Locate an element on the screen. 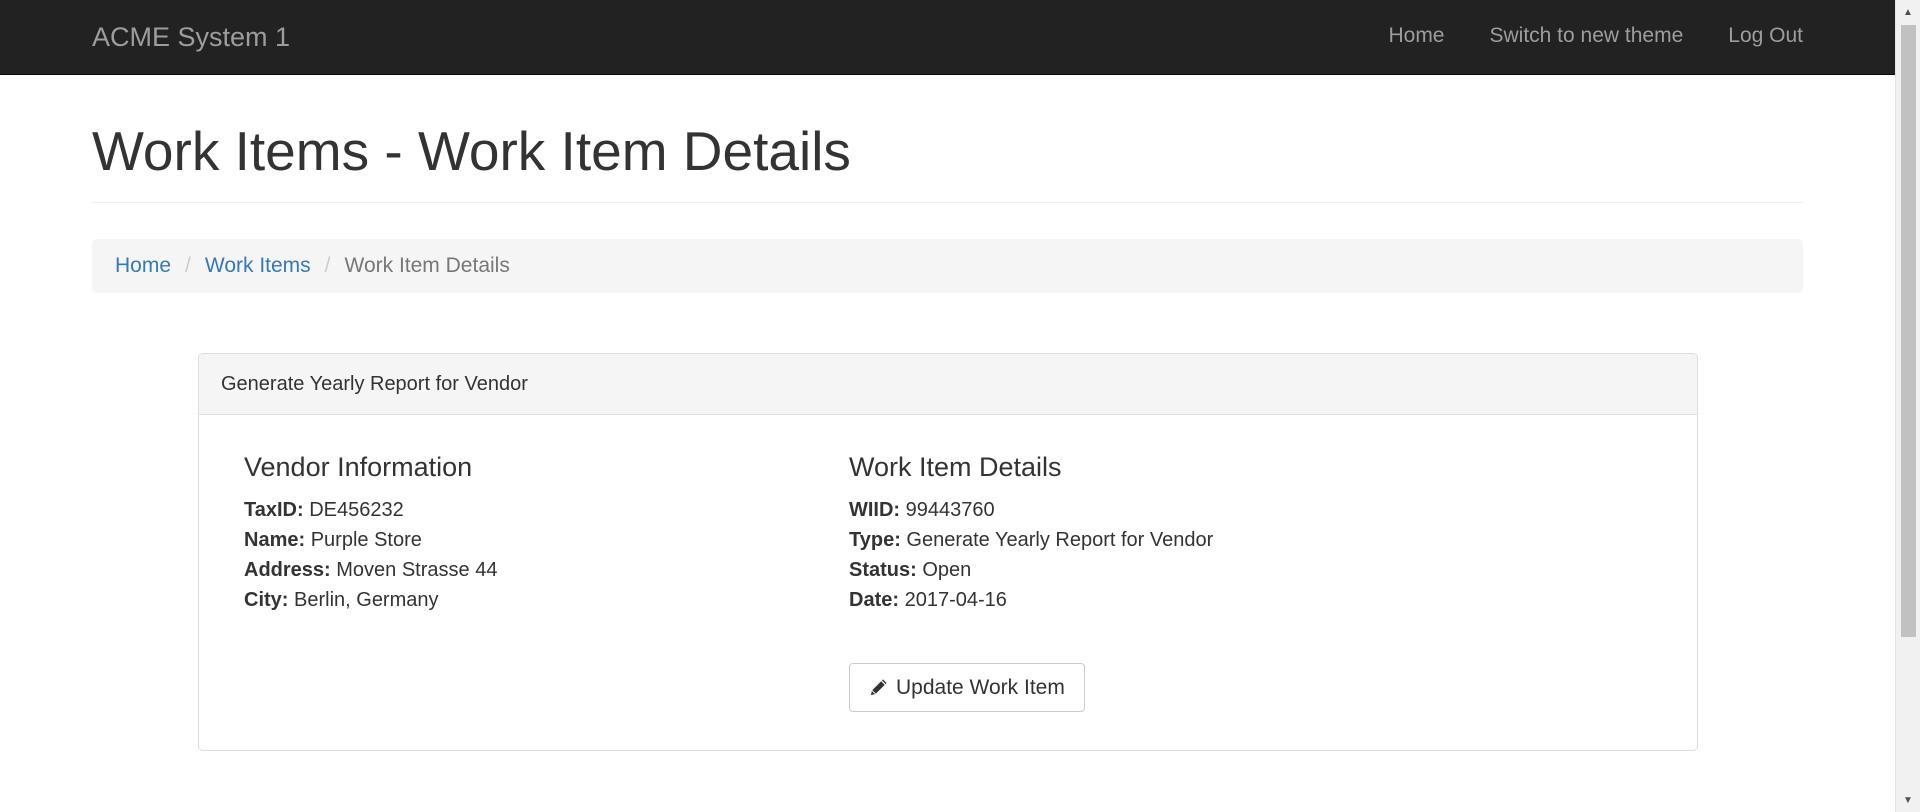  vendor-city-field: City: Berlin, Germany is located at coordinates (370, 600).